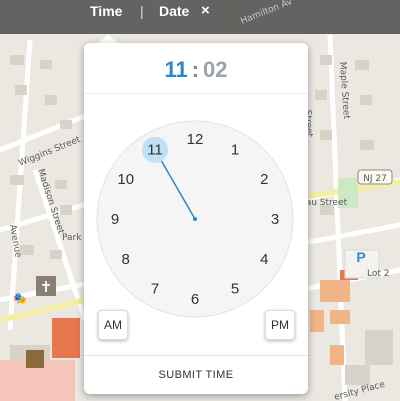  I want to click on dial-number-2: 2, so click(264, 179).